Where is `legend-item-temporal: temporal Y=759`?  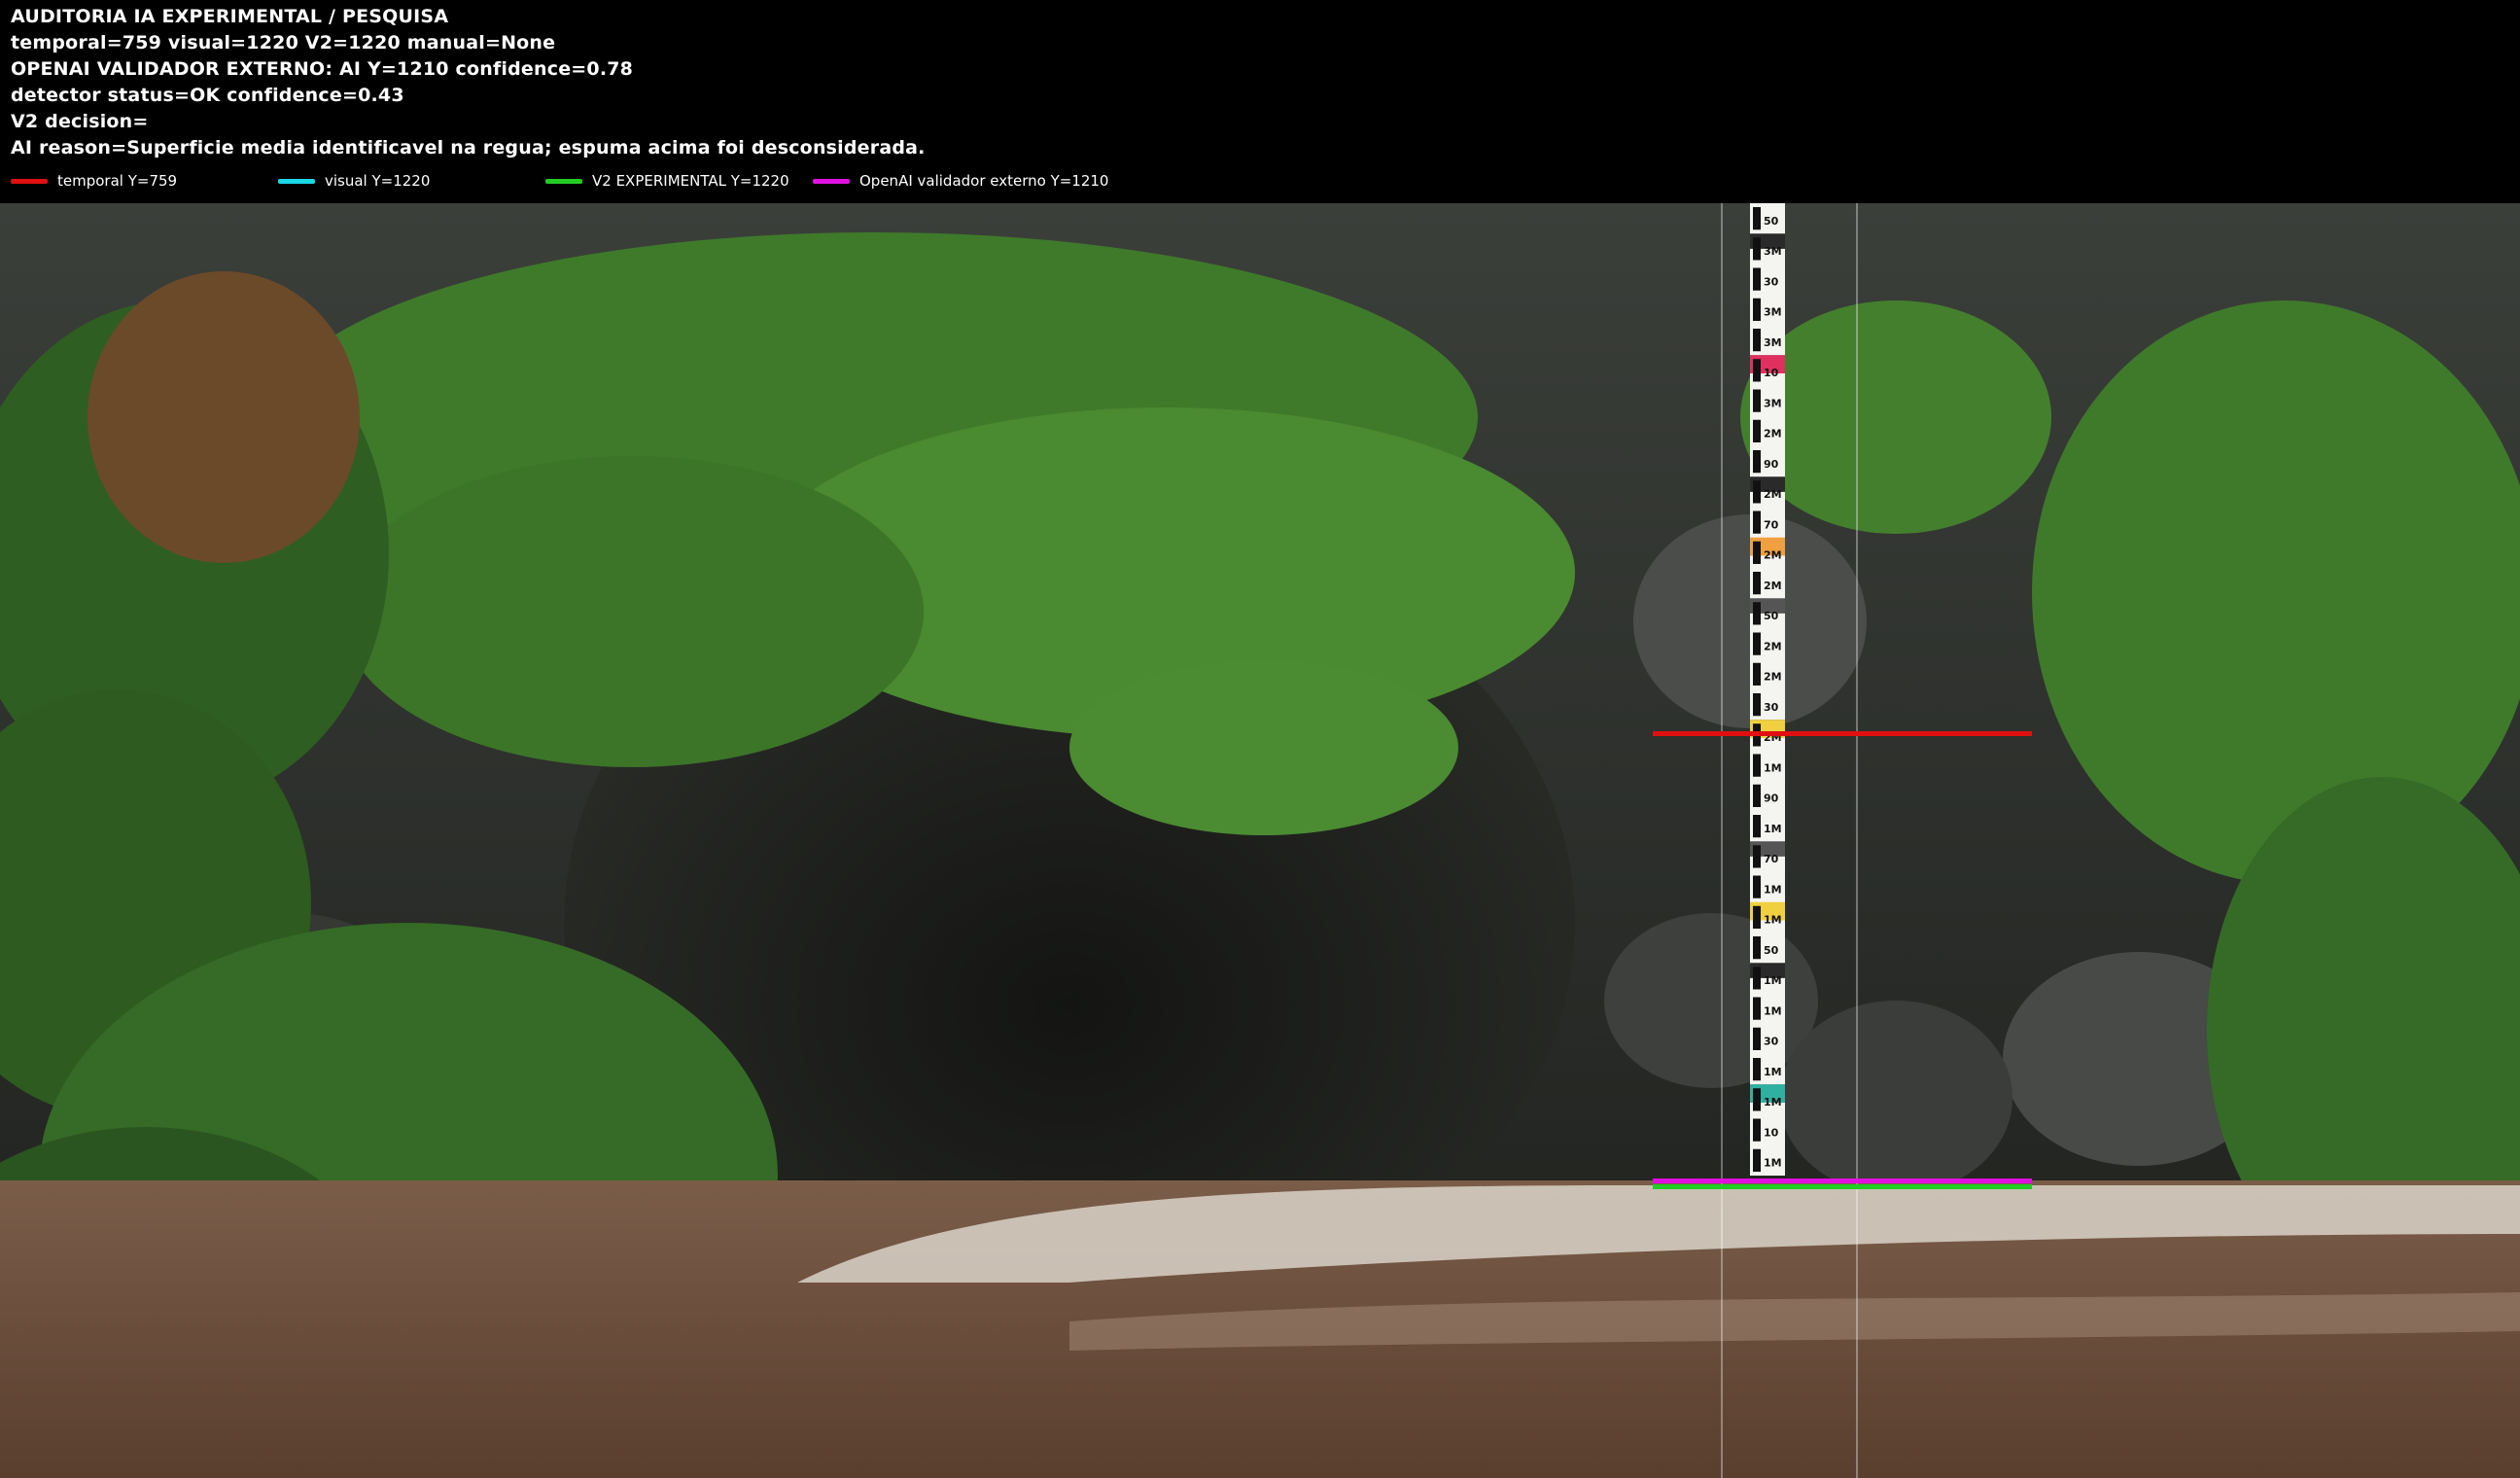
legend-item-temporal: temporal Y=759 is located at coordinates (94, 181).